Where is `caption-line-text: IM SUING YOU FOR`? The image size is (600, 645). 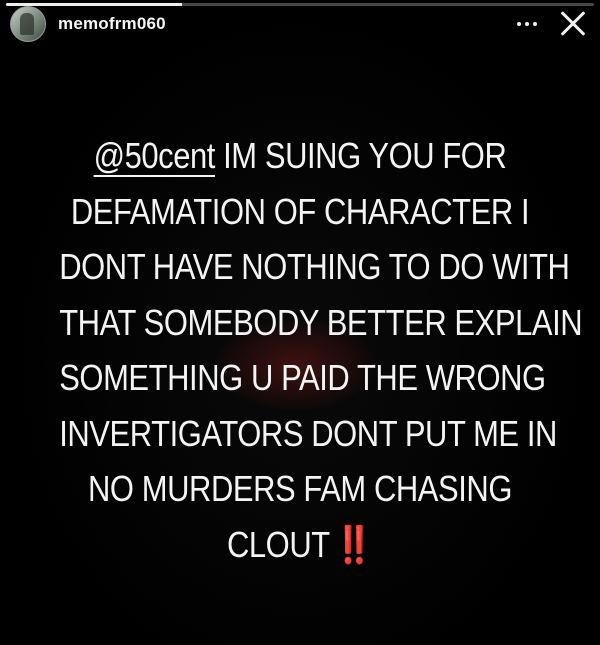
caption-line-text: IM SUING YOU FOR is located at coordinates (360, 155).